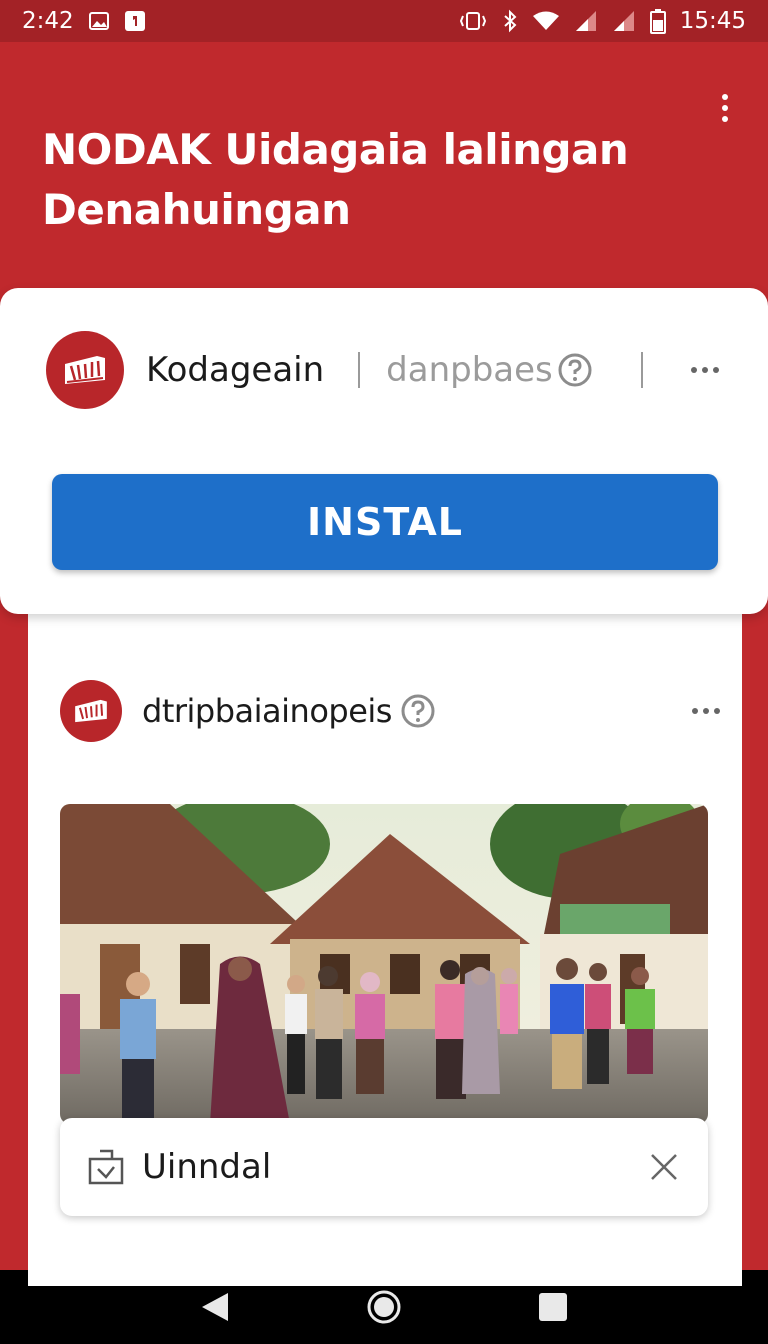 The image size is (768, 1344). I want to click on status-time-right: 15:45, so click(712, 21).